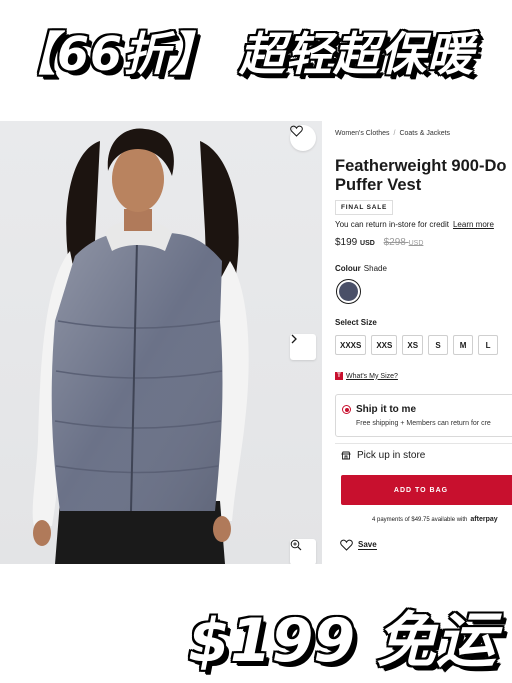 This screenshot has height=683, width=512. Describe the element at coordinates (416, 243) in the screenshot. I see `original-price-currency: USD` at that location.